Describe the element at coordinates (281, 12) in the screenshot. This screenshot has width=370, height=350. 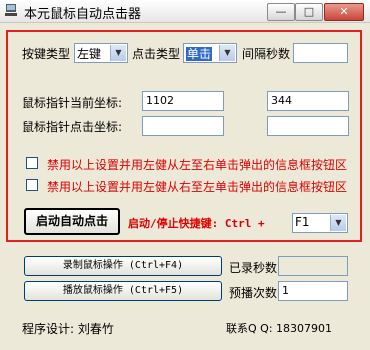
I see `minimize-button: —` at that location.